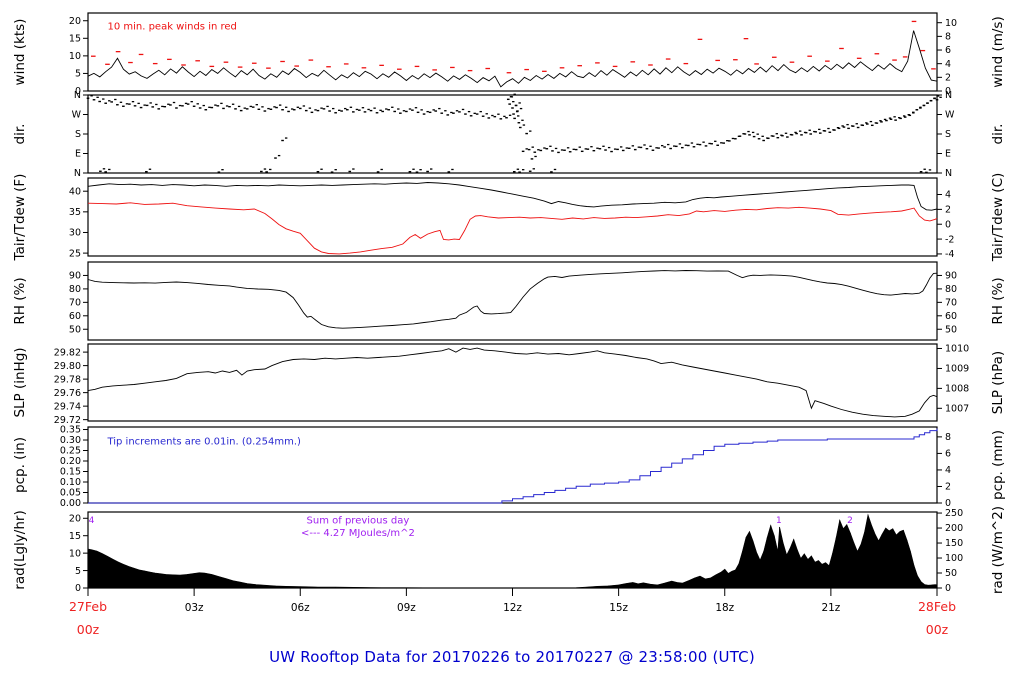 Image resolution: width=1024 pixels, height=700 pixels. Describe the element at coordinates (88, 629) in the screenshot. I see `start-time-label: 00z` at that location.